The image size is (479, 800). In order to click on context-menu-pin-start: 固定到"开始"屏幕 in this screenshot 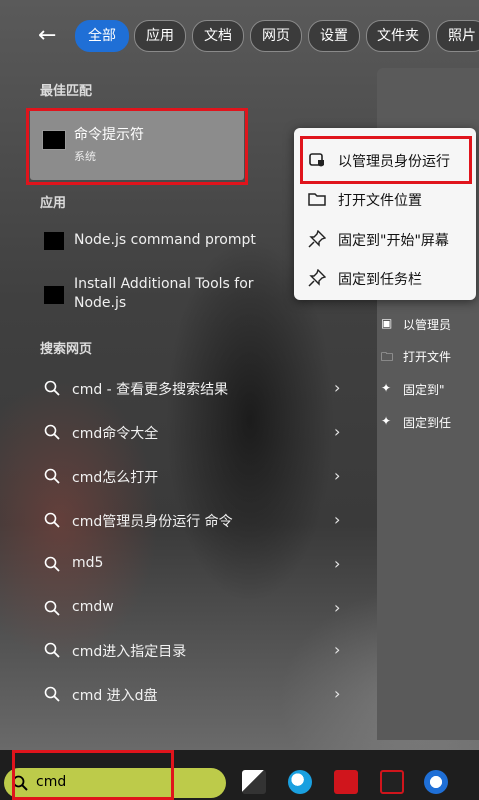, I will do `click(385, 239)`.